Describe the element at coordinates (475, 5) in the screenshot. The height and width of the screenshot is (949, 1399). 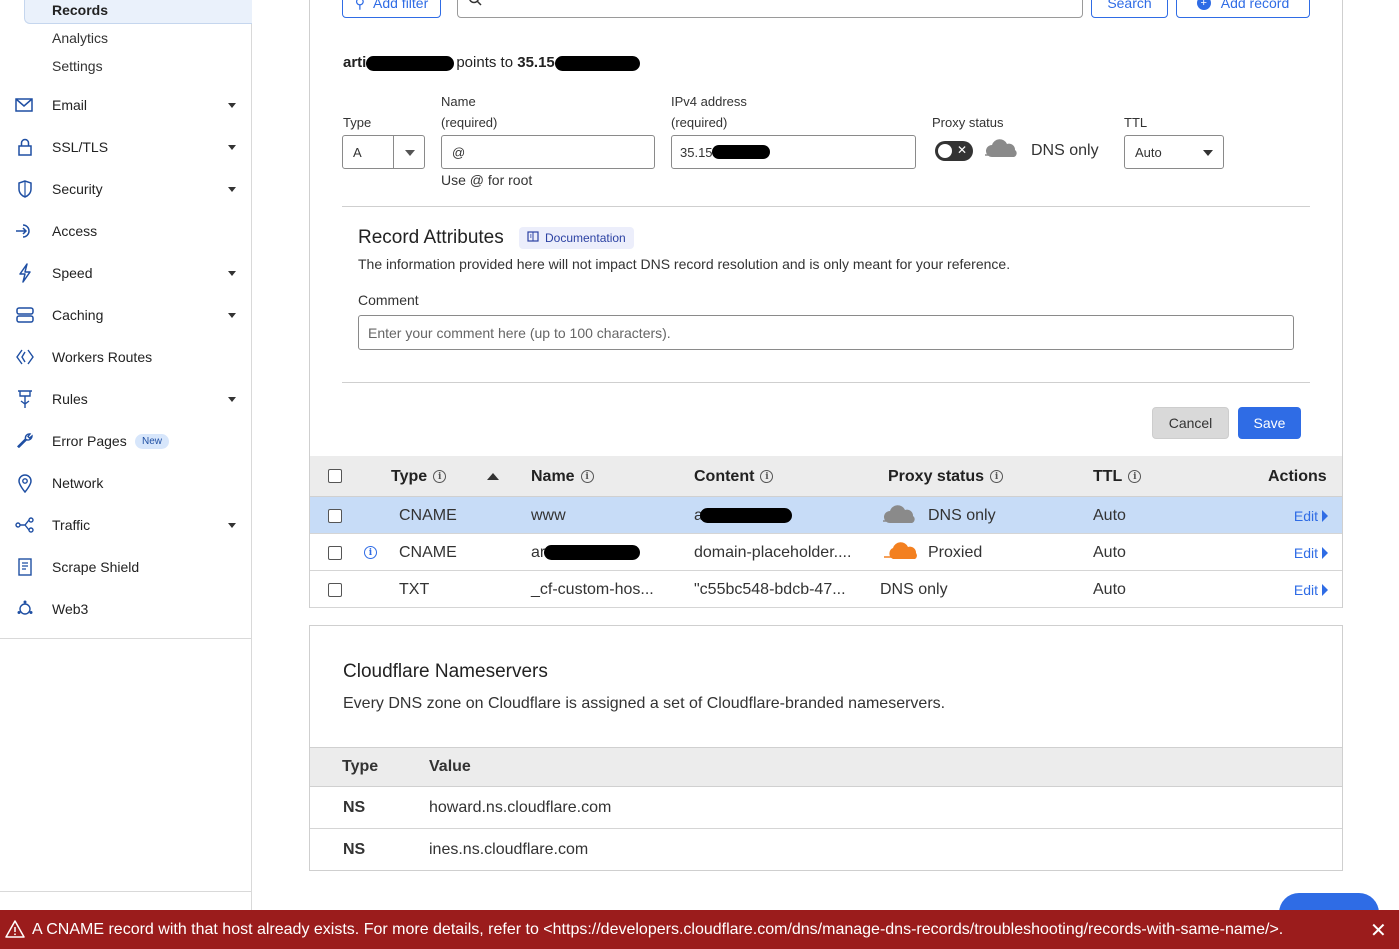
I see `search-icon` at that location.